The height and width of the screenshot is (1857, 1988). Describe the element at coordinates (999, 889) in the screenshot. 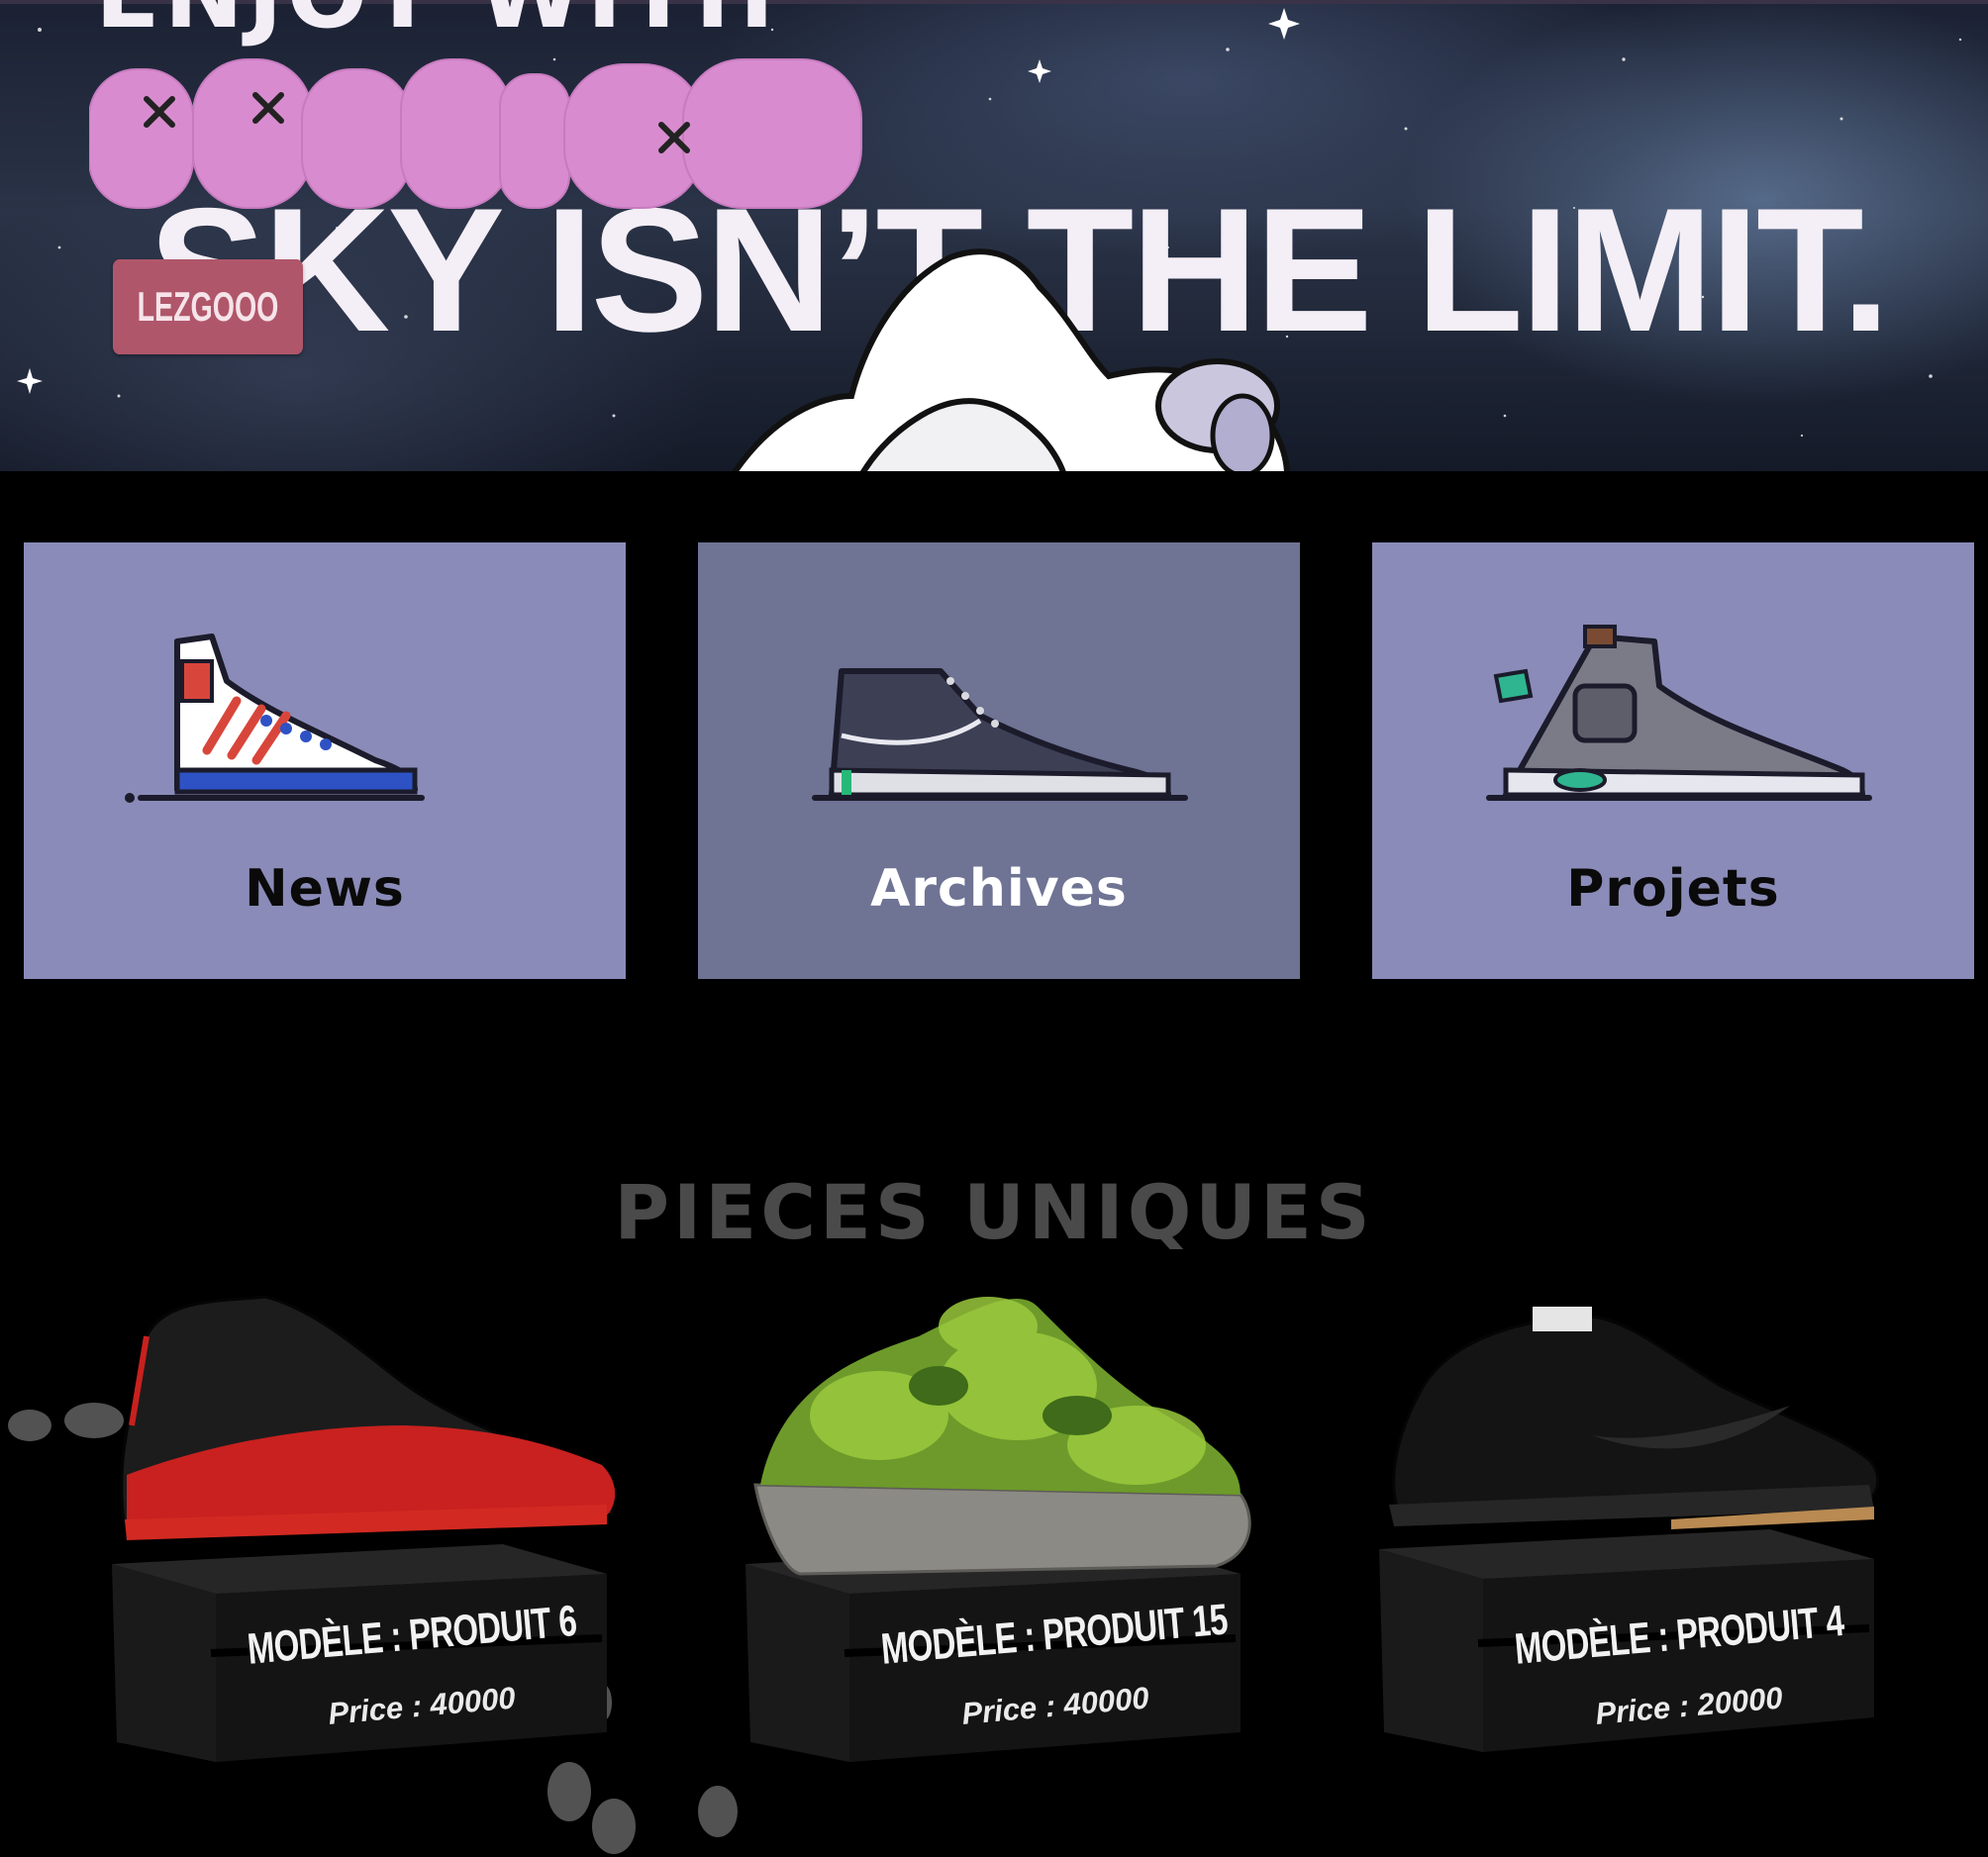

I see `category-label-archives: Archives` at that location.